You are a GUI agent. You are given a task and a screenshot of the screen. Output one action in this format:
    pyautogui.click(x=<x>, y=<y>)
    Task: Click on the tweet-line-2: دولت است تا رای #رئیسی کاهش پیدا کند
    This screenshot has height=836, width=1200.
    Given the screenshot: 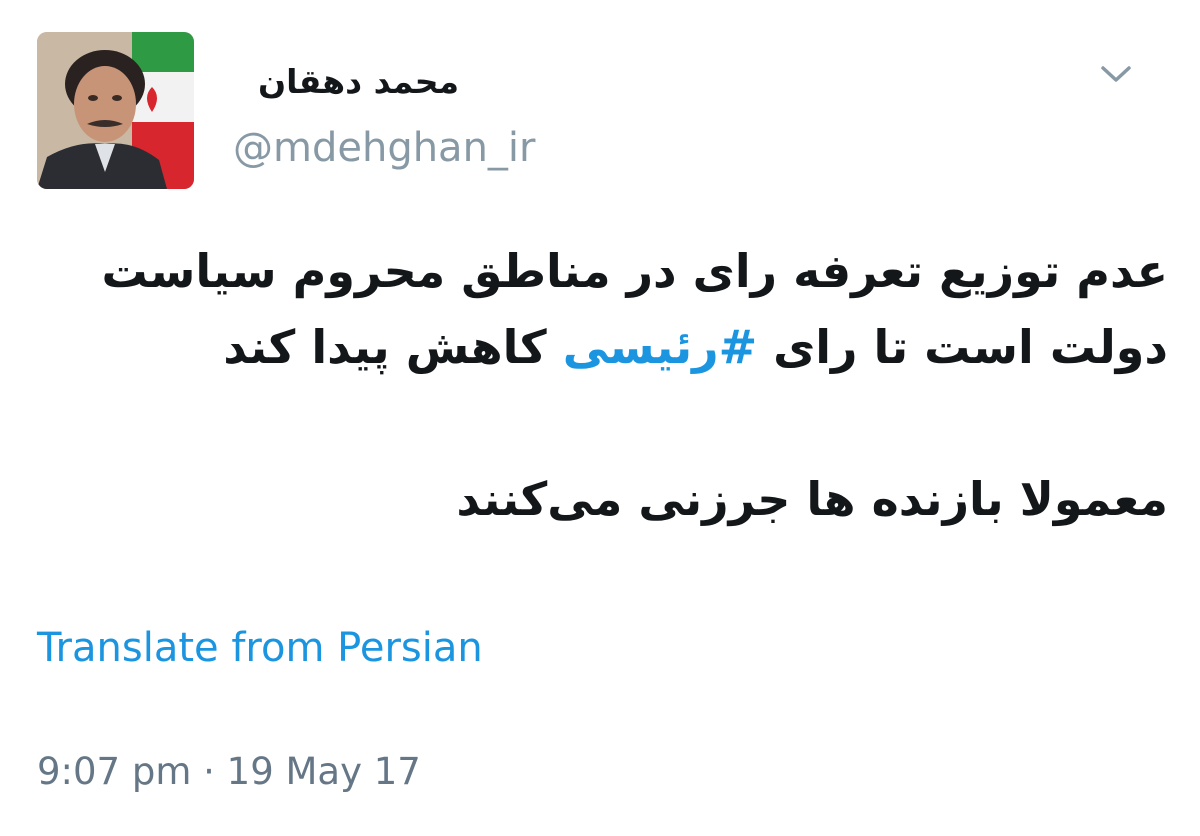 What is the action you would take?
    pyautogui.click(x=603, y=347)
    